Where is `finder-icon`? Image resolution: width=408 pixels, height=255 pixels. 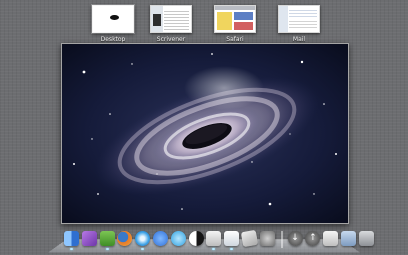 finder-icon is located at coordinates (71, 240).